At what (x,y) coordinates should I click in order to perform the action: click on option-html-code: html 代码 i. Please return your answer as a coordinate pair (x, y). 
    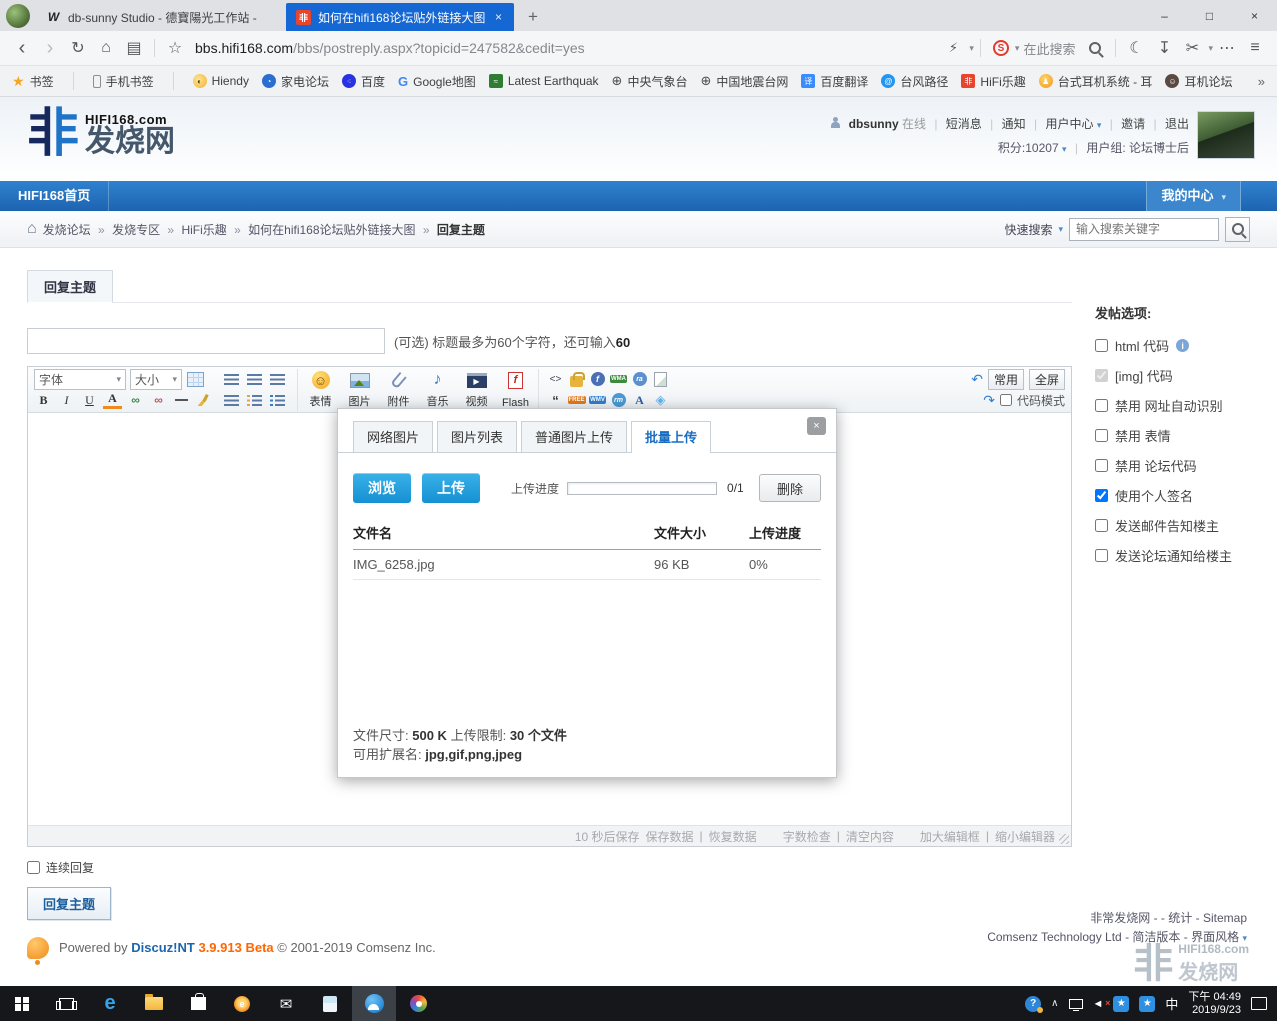
    Looking at the image, I should click on (1180, 345).